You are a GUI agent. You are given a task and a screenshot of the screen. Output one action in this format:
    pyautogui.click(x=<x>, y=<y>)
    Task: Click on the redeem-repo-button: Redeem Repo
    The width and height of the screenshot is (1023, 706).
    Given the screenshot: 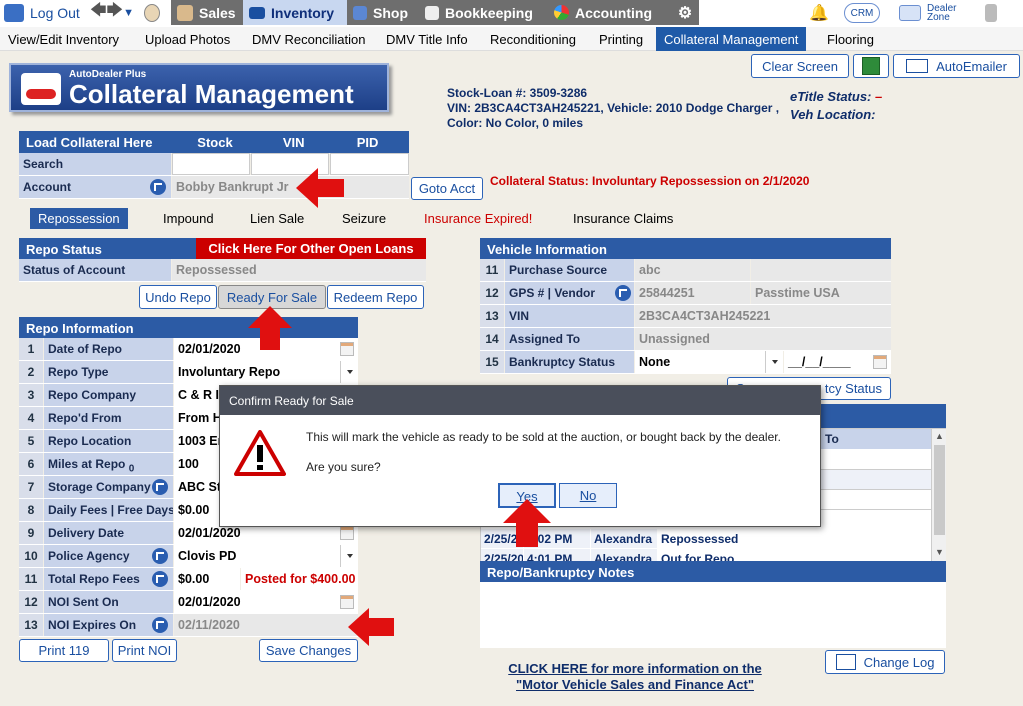 What is the action you would take?
    pyautogui.click(x=375, y=297)
    